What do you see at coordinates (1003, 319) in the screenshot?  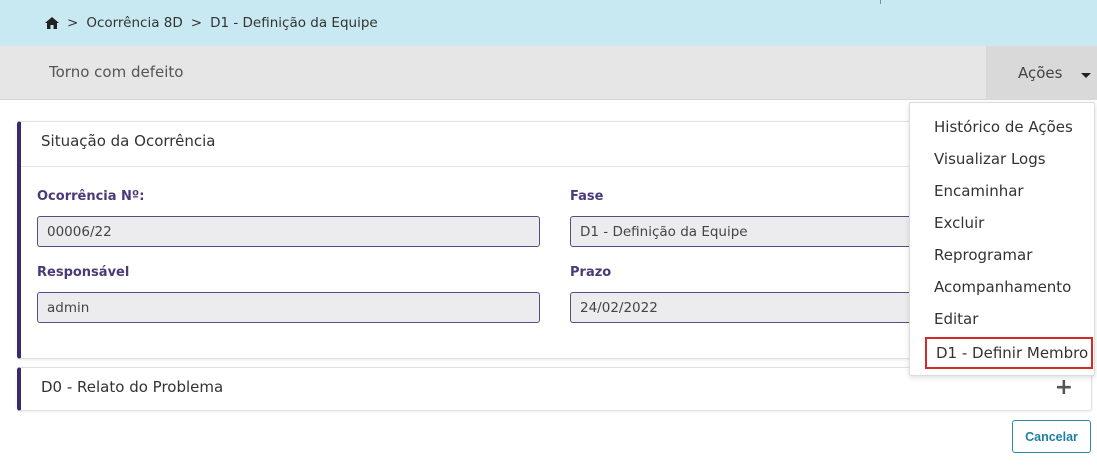 I see `menu-item-editar: Editar` at bounding box center [1003, 319].